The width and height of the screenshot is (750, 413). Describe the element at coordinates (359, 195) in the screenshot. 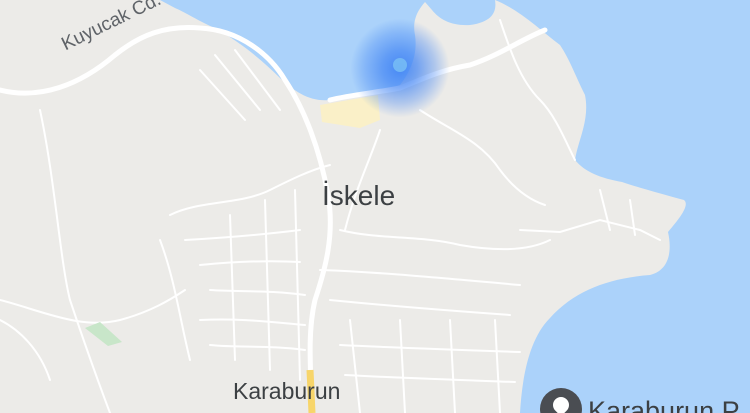

I see `town-label: İskele` at that location.